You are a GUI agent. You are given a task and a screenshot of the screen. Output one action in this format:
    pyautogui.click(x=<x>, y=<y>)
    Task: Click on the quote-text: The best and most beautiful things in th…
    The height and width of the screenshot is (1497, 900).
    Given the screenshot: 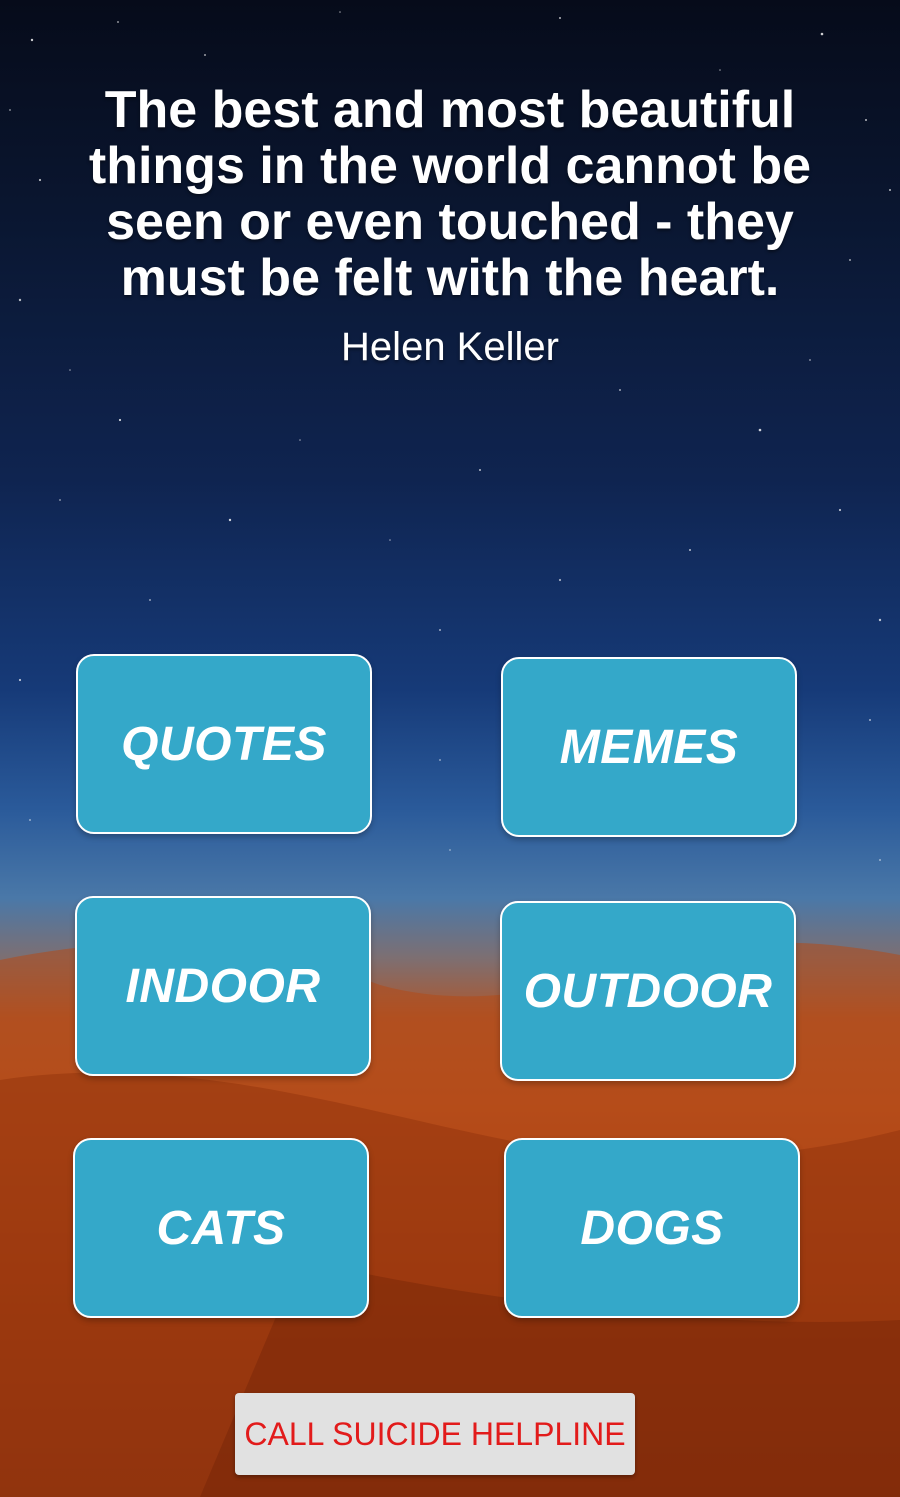 What is the action you would take?
    pyautogui.click(x=450, y=194)
    